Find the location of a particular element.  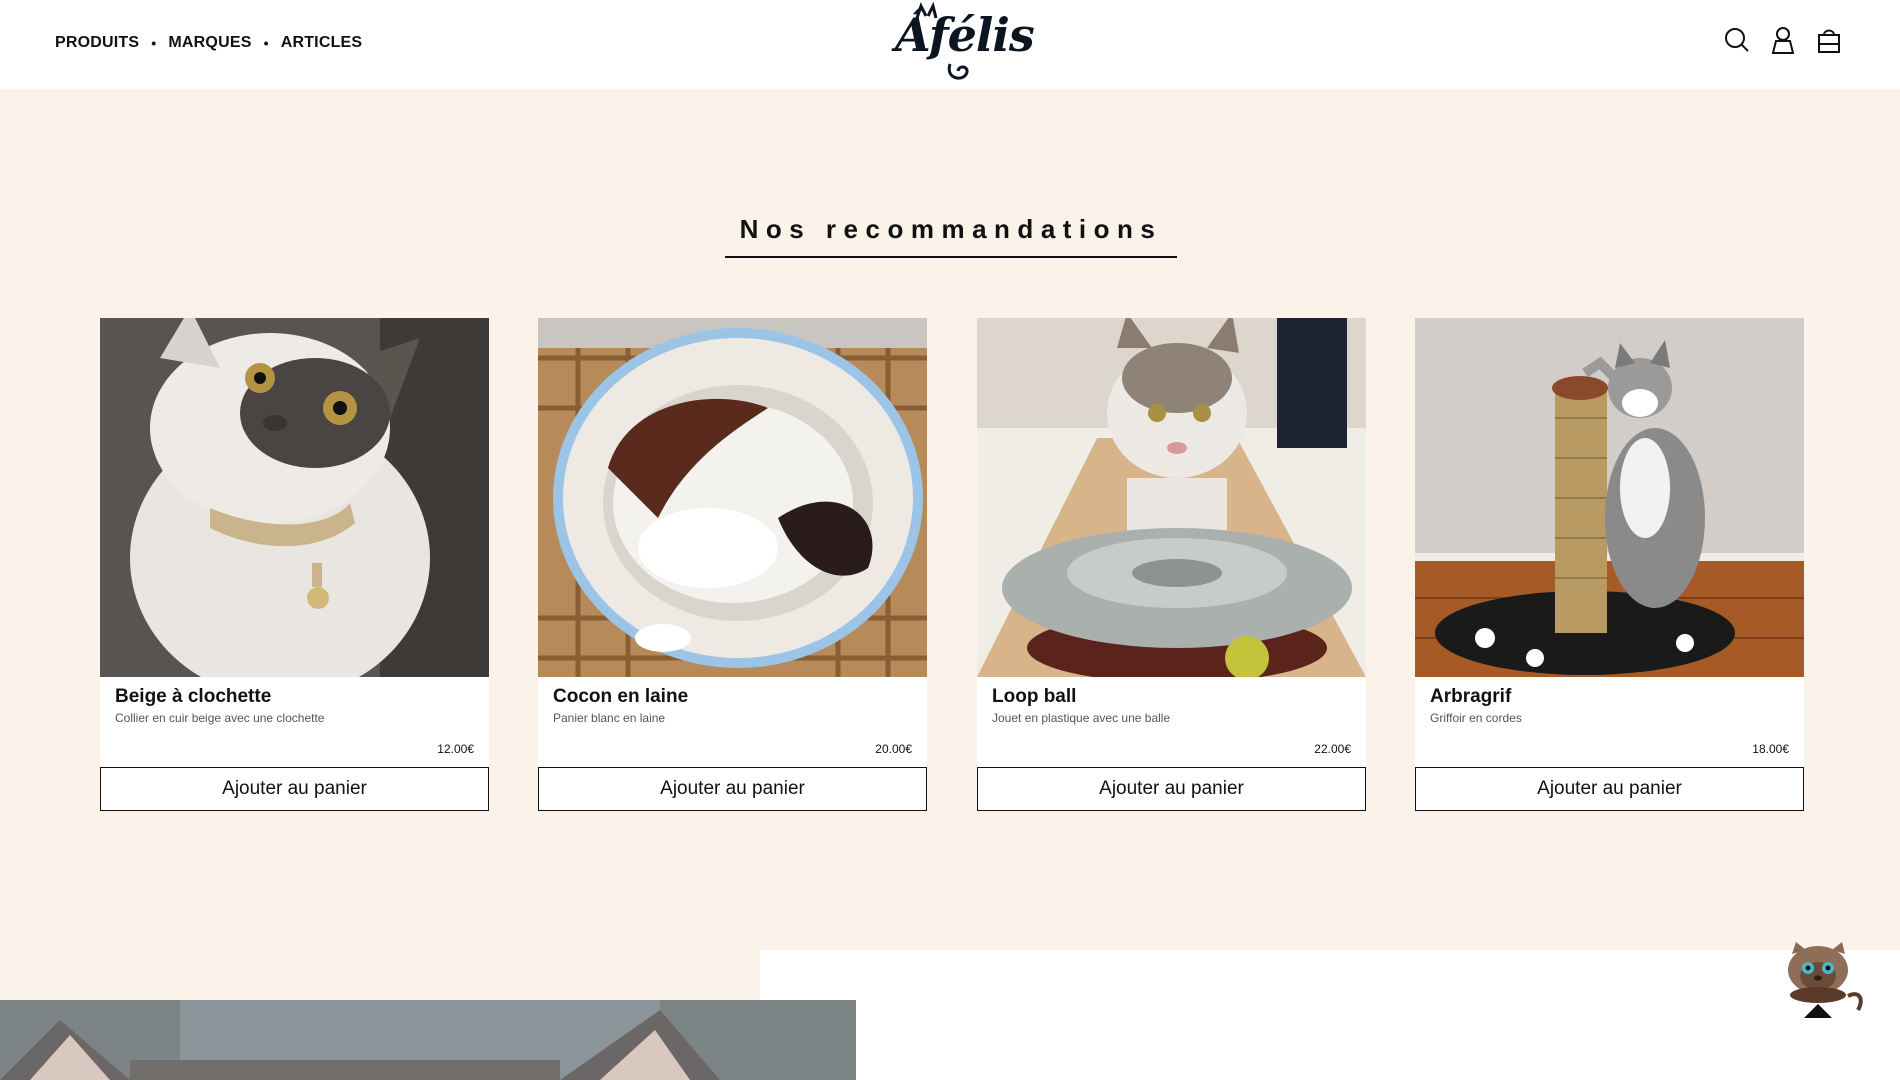

product-description: Panier blanc en laine is located at coordinates (609, 718).